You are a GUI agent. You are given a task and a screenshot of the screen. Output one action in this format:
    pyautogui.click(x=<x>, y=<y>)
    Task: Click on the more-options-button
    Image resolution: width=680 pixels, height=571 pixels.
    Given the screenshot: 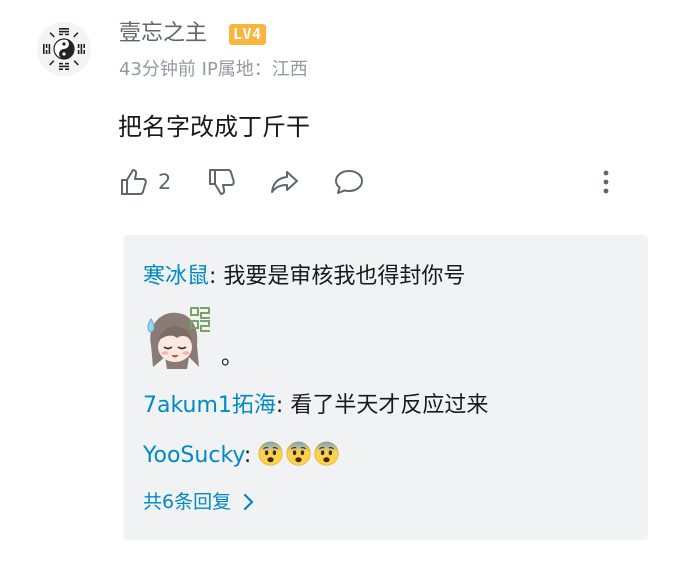 What is the action you would take?
    pyautogui.click(x=606, y=182)
    